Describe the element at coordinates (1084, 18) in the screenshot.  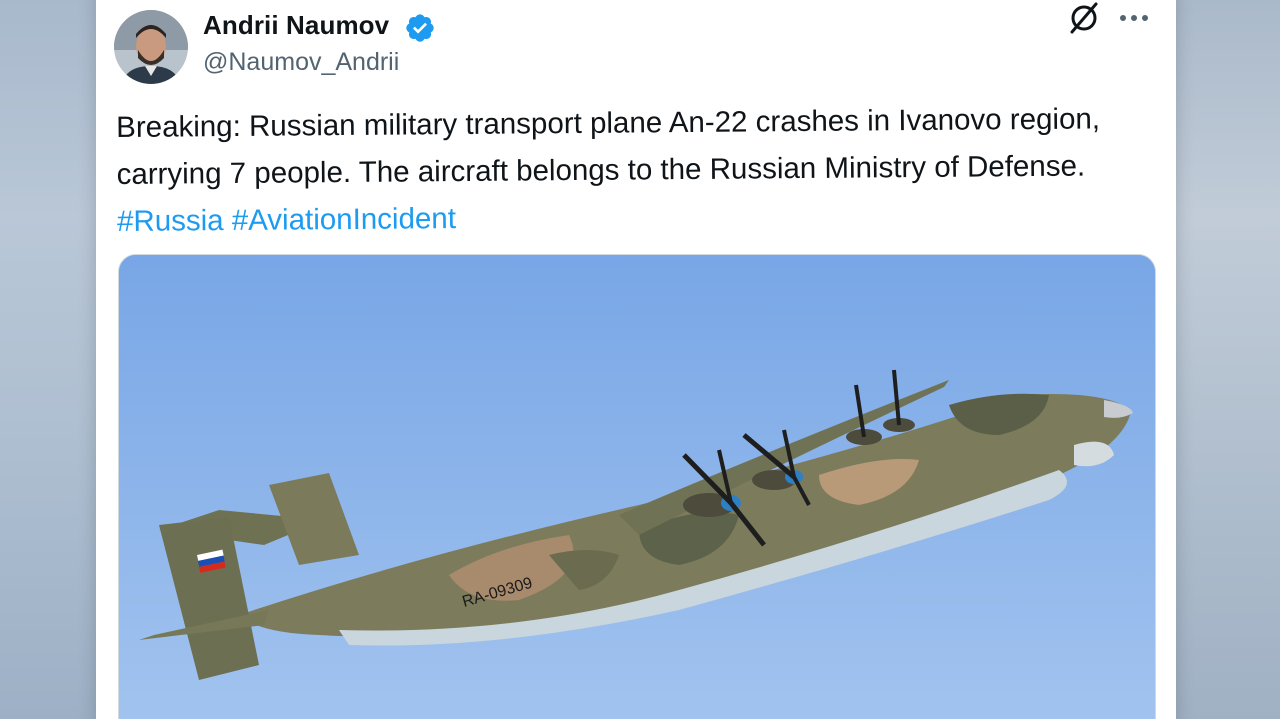
I see `grok-icon` at that location.